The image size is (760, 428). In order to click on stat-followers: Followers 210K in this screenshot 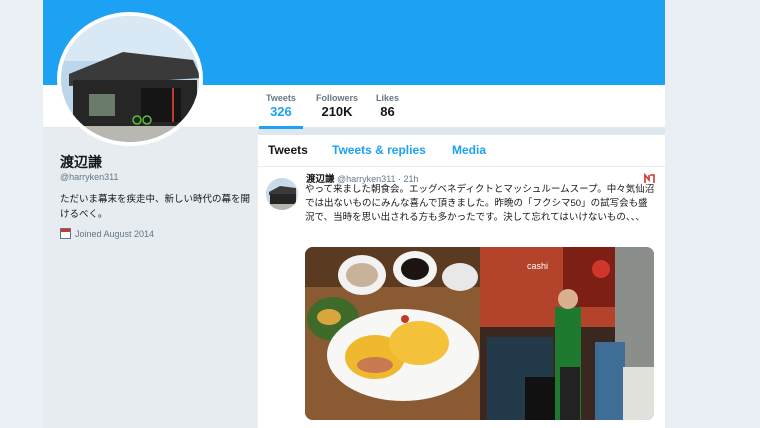, I will do `click(337, 106)`.